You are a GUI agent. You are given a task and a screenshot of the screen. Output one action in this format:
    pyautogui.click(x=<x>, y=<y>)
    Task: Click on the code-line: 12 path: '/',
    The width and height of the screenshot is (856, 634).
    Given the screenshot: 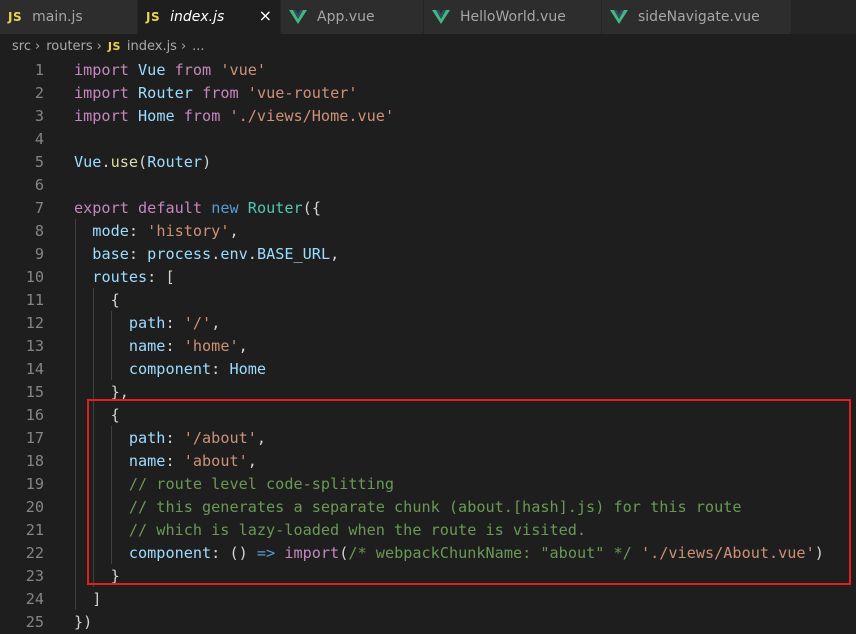 What is the action you would take?
    pyautogui.click(x=428, y=323)
    